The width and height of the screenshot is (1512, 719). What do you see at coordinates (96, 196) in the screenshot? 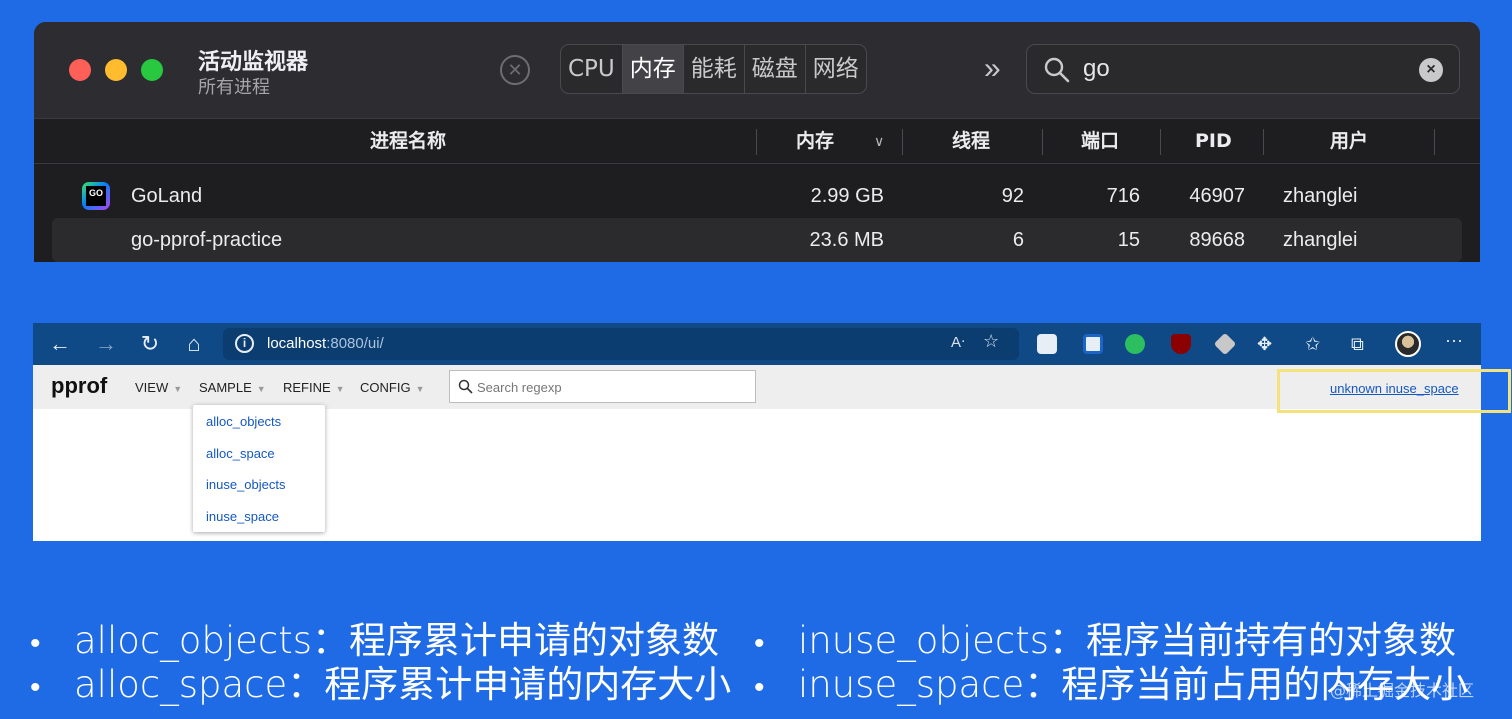
I see `goland-app-icon` at bounding box center [96, 196].